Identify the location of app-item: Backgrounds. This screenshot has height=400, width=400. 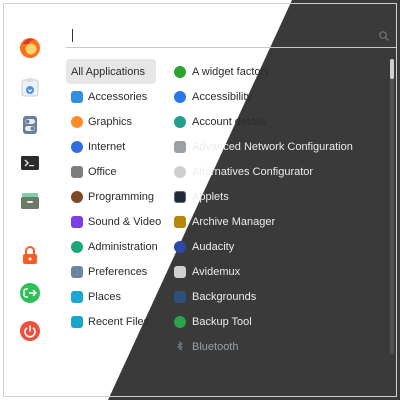
(275, 296).